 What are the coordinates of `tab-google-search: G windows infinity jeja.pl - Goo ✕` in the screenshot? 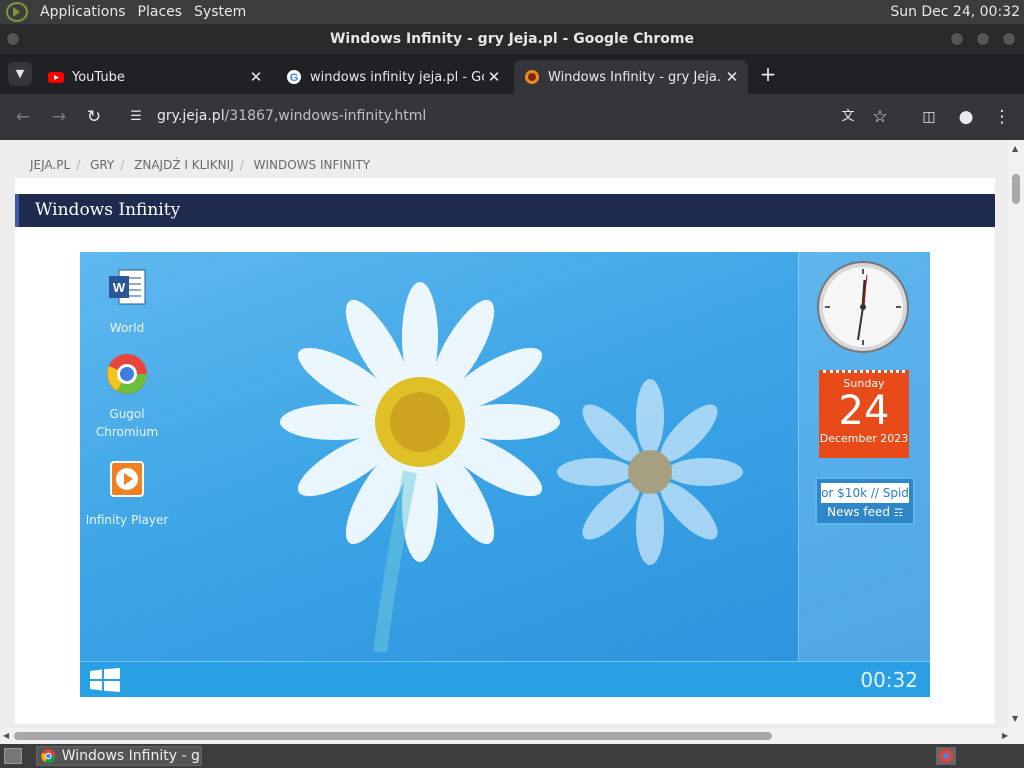 It's located at (393, 77).